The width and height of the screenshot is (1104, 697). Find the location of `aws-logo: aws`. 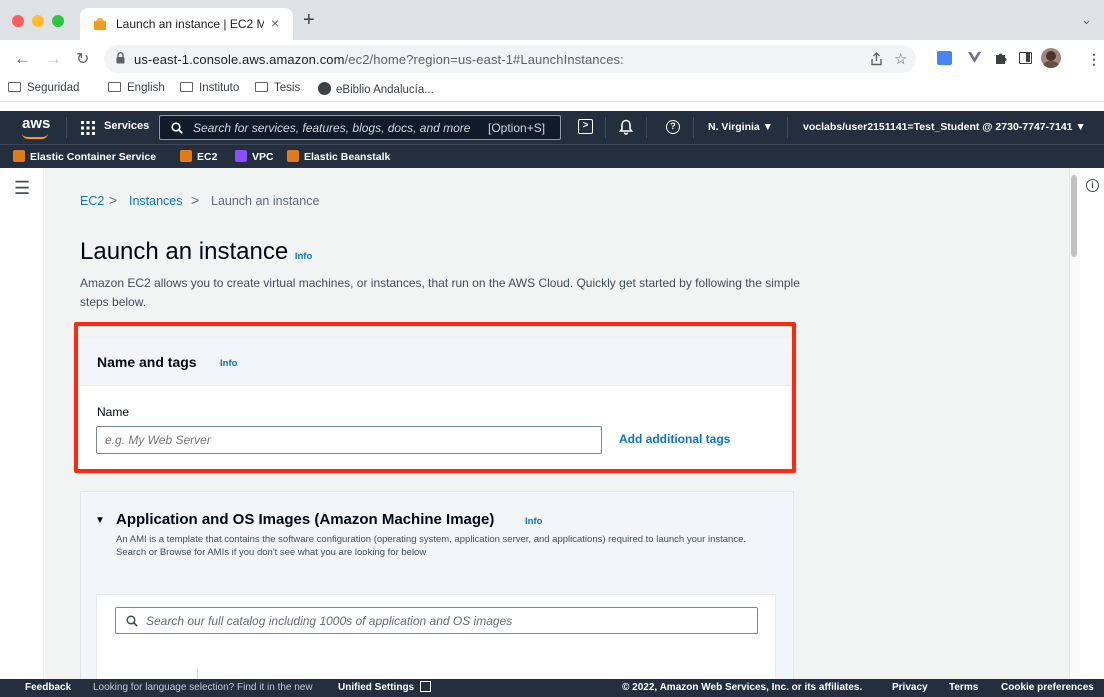

aws-logo: aws is located at coordinates (36, 123).